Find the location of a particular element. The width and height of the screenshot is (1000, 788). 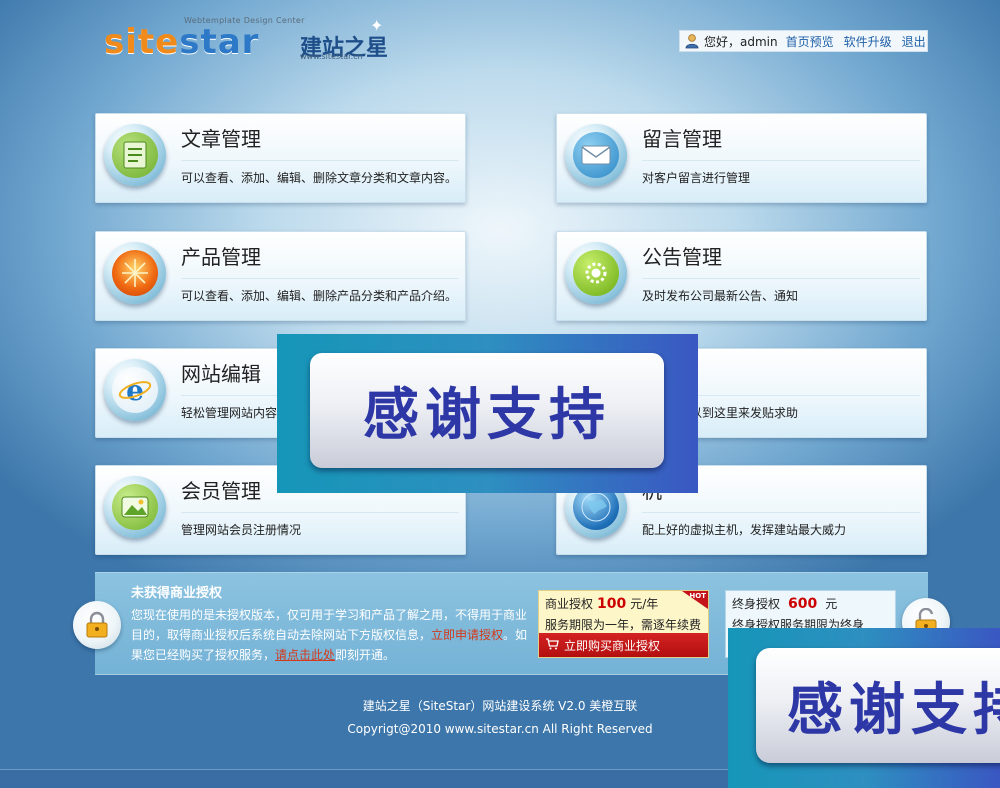

card-message-management: 留言管理 对客户留言进行管理 is located at coordinates (741, 158).